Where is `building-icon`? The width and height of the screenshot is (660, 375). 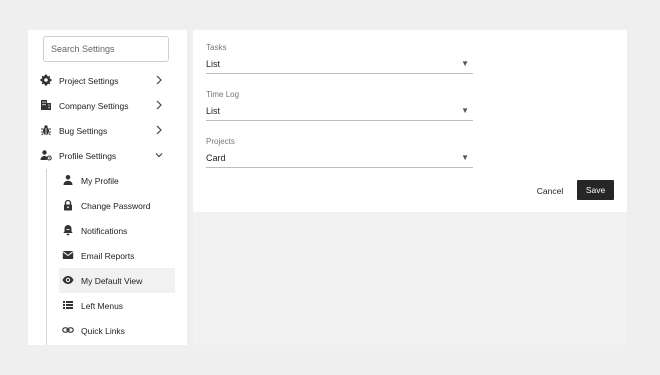 building-icon is located at coordinates (46, 105).